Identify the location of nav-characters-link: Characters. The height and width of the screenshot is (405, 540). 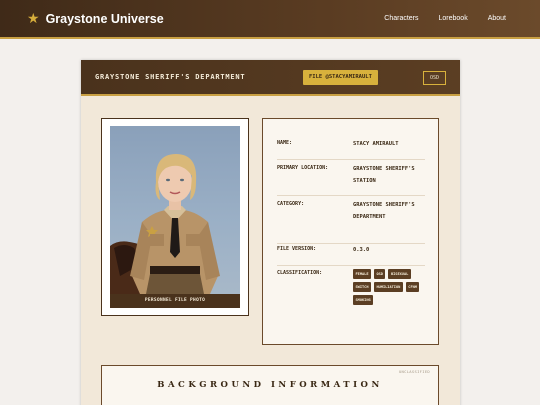
(401, 19).